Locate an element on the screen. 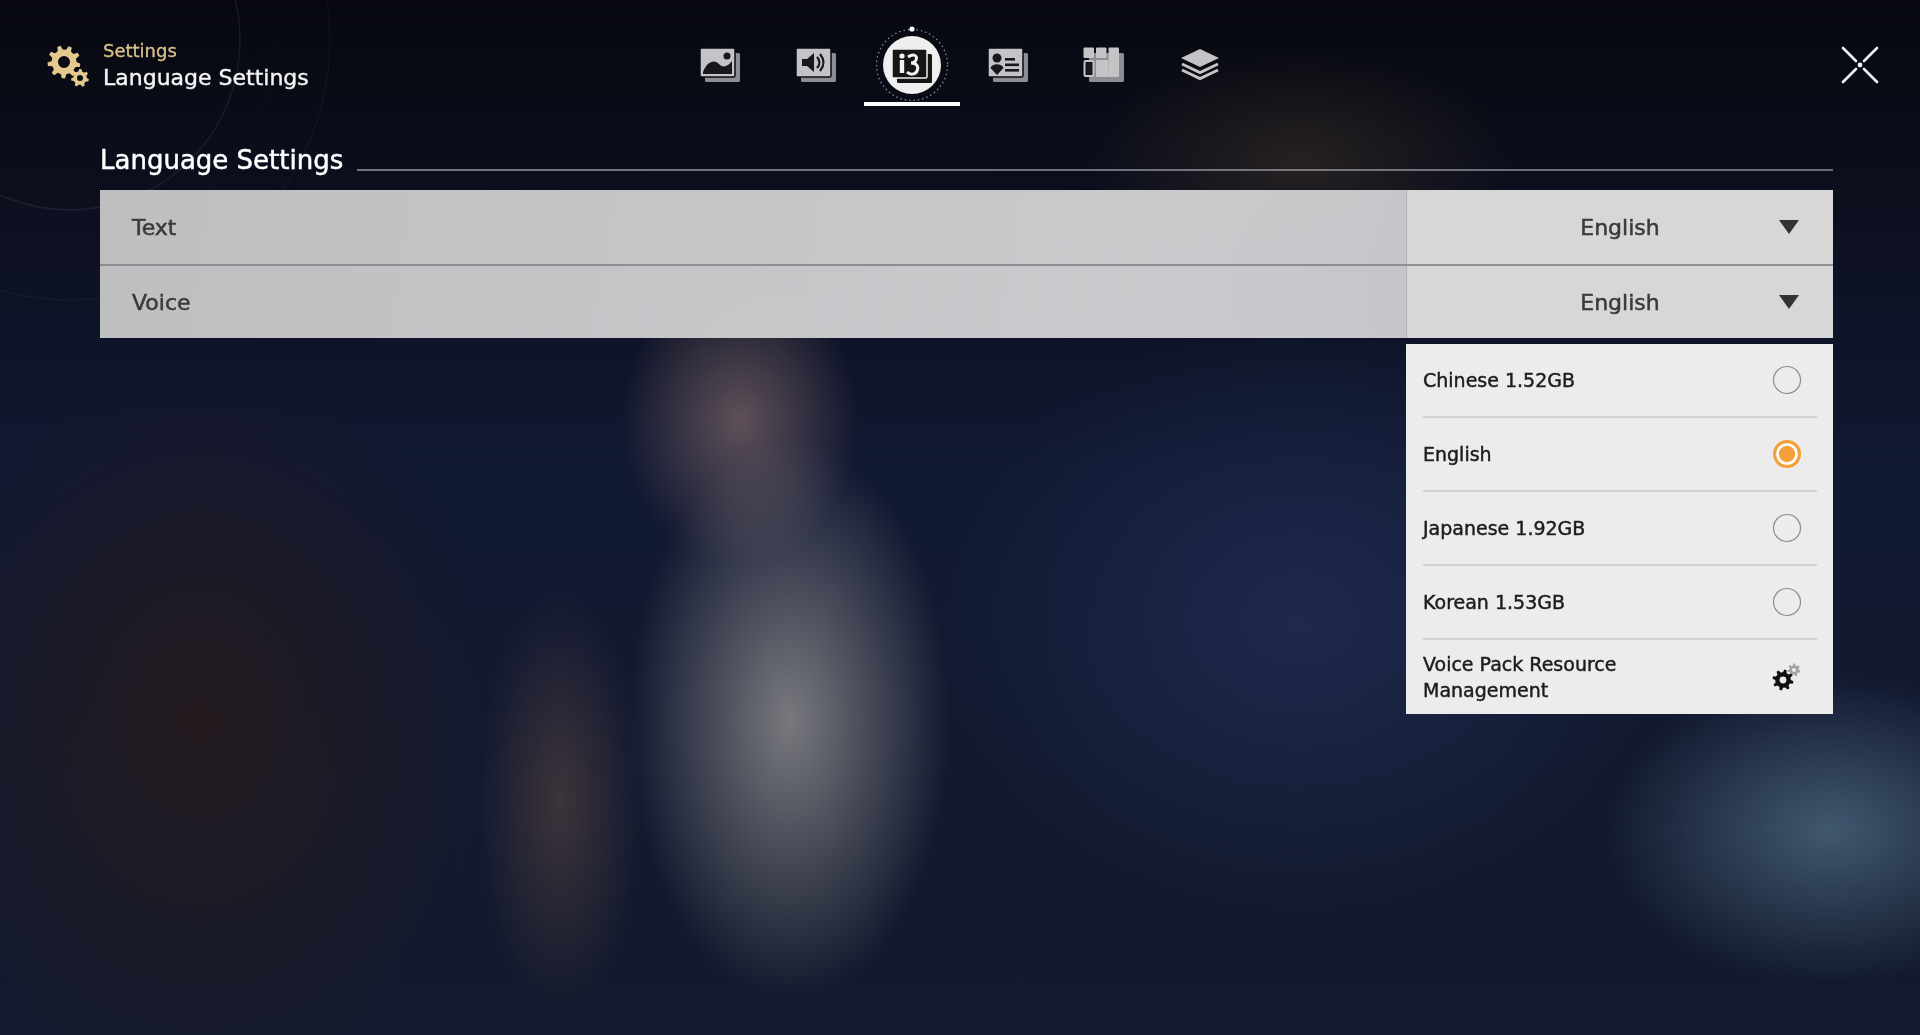 The image size is (1920, 1035). profile-card-icon is located at coordinates (1008, 65).